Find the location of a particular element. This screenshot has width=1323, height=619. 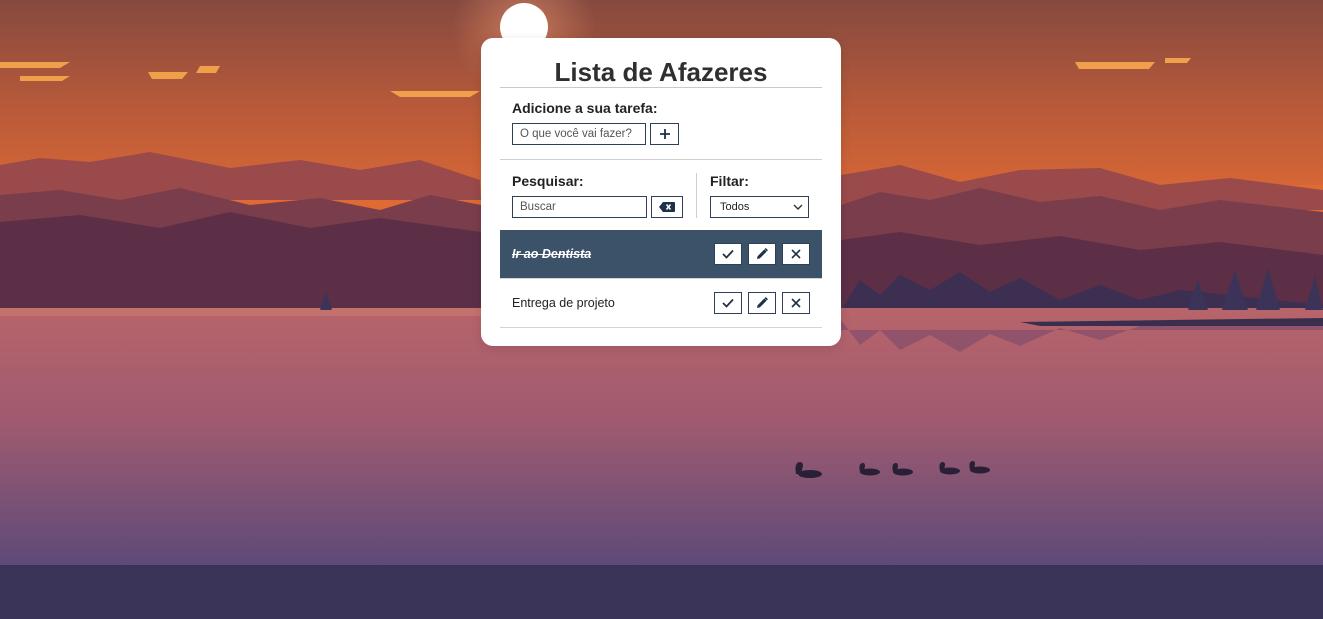

todo-list: Ir ao Dentista Entrega de projeto is located at coordinates (661, 279).